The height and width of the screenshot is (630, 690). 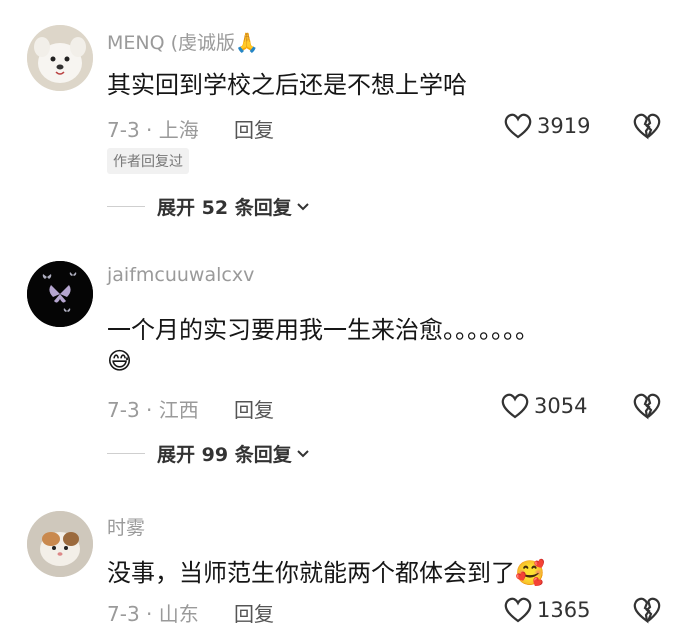 What do you see at coordinates (530, 573) in the screenshot?
I see `hug-emoji: 🥰` at bounding box center [530, 573].